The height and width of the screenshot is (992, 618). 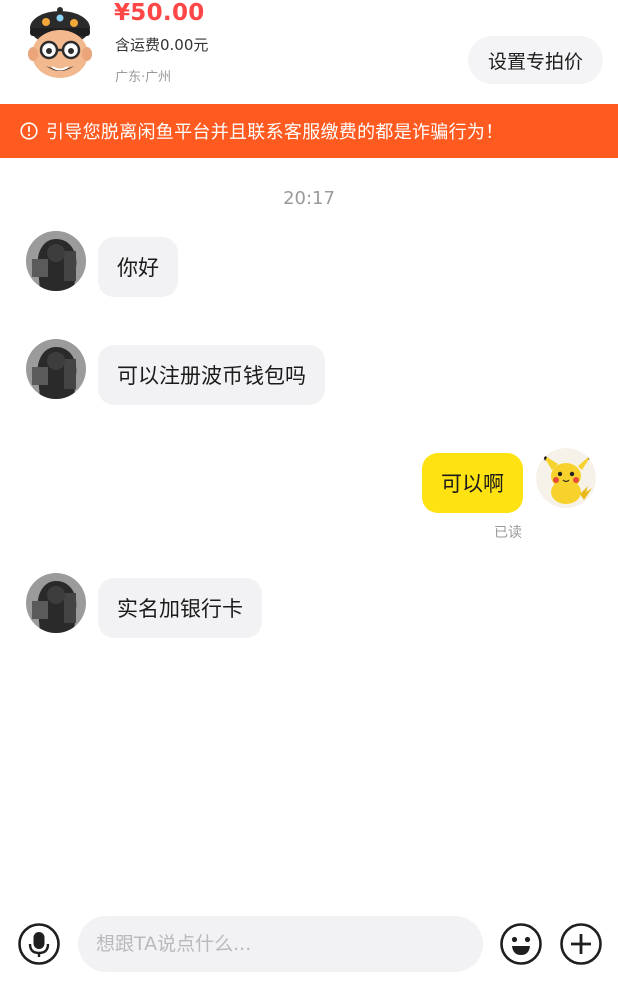 What do you see at coordinates (39, 944) in the screenshot?
I see `microphone-icon` at bounding box center [39, 944].